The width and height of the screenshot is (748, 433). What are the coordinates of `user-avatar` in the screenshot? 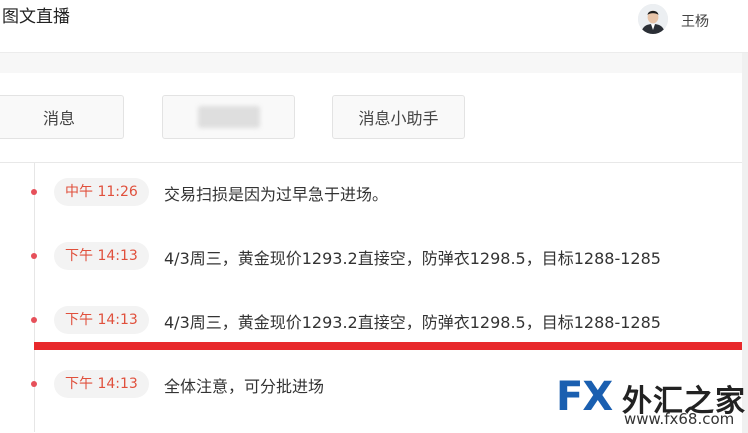 It's located at (653, 19).